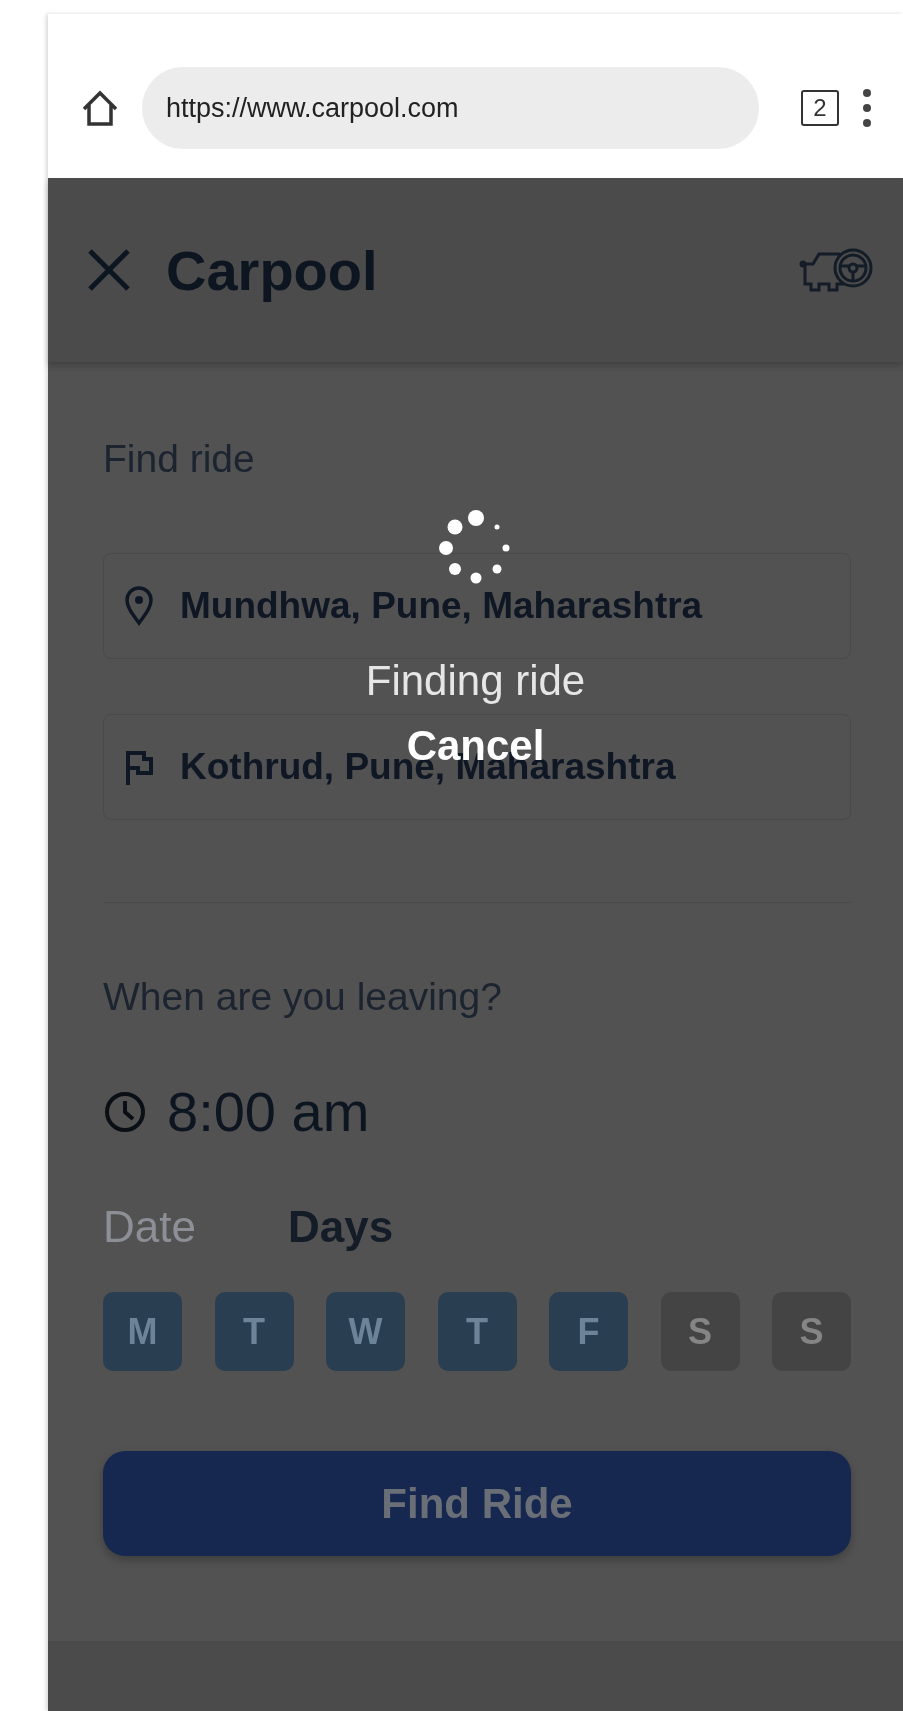 This screenshot has width=903, height=1711. What do you see at coordinates (139, 767) in the screenshot?
I see `flag-icon` at bounding box center [139, 767].